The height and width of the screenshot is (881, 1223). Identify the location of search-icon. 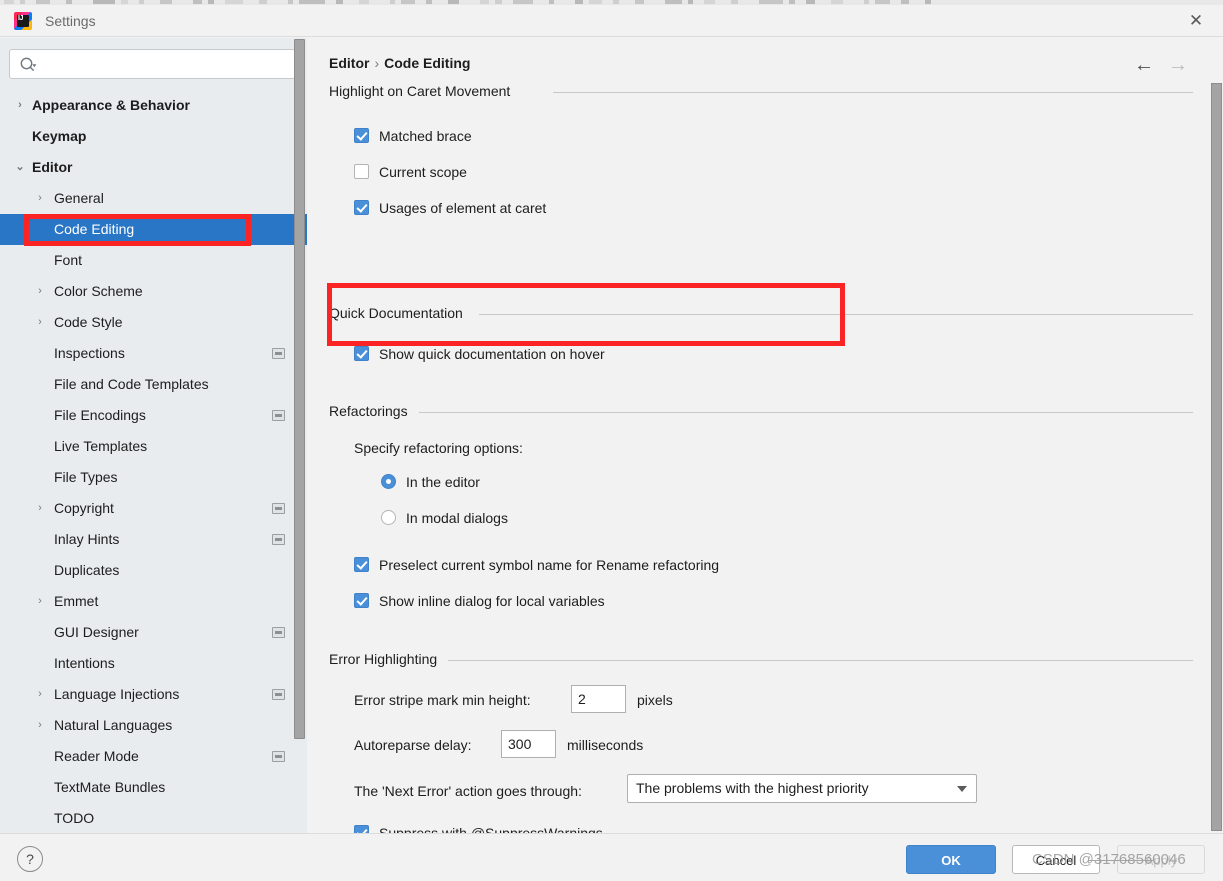
(28, 64).